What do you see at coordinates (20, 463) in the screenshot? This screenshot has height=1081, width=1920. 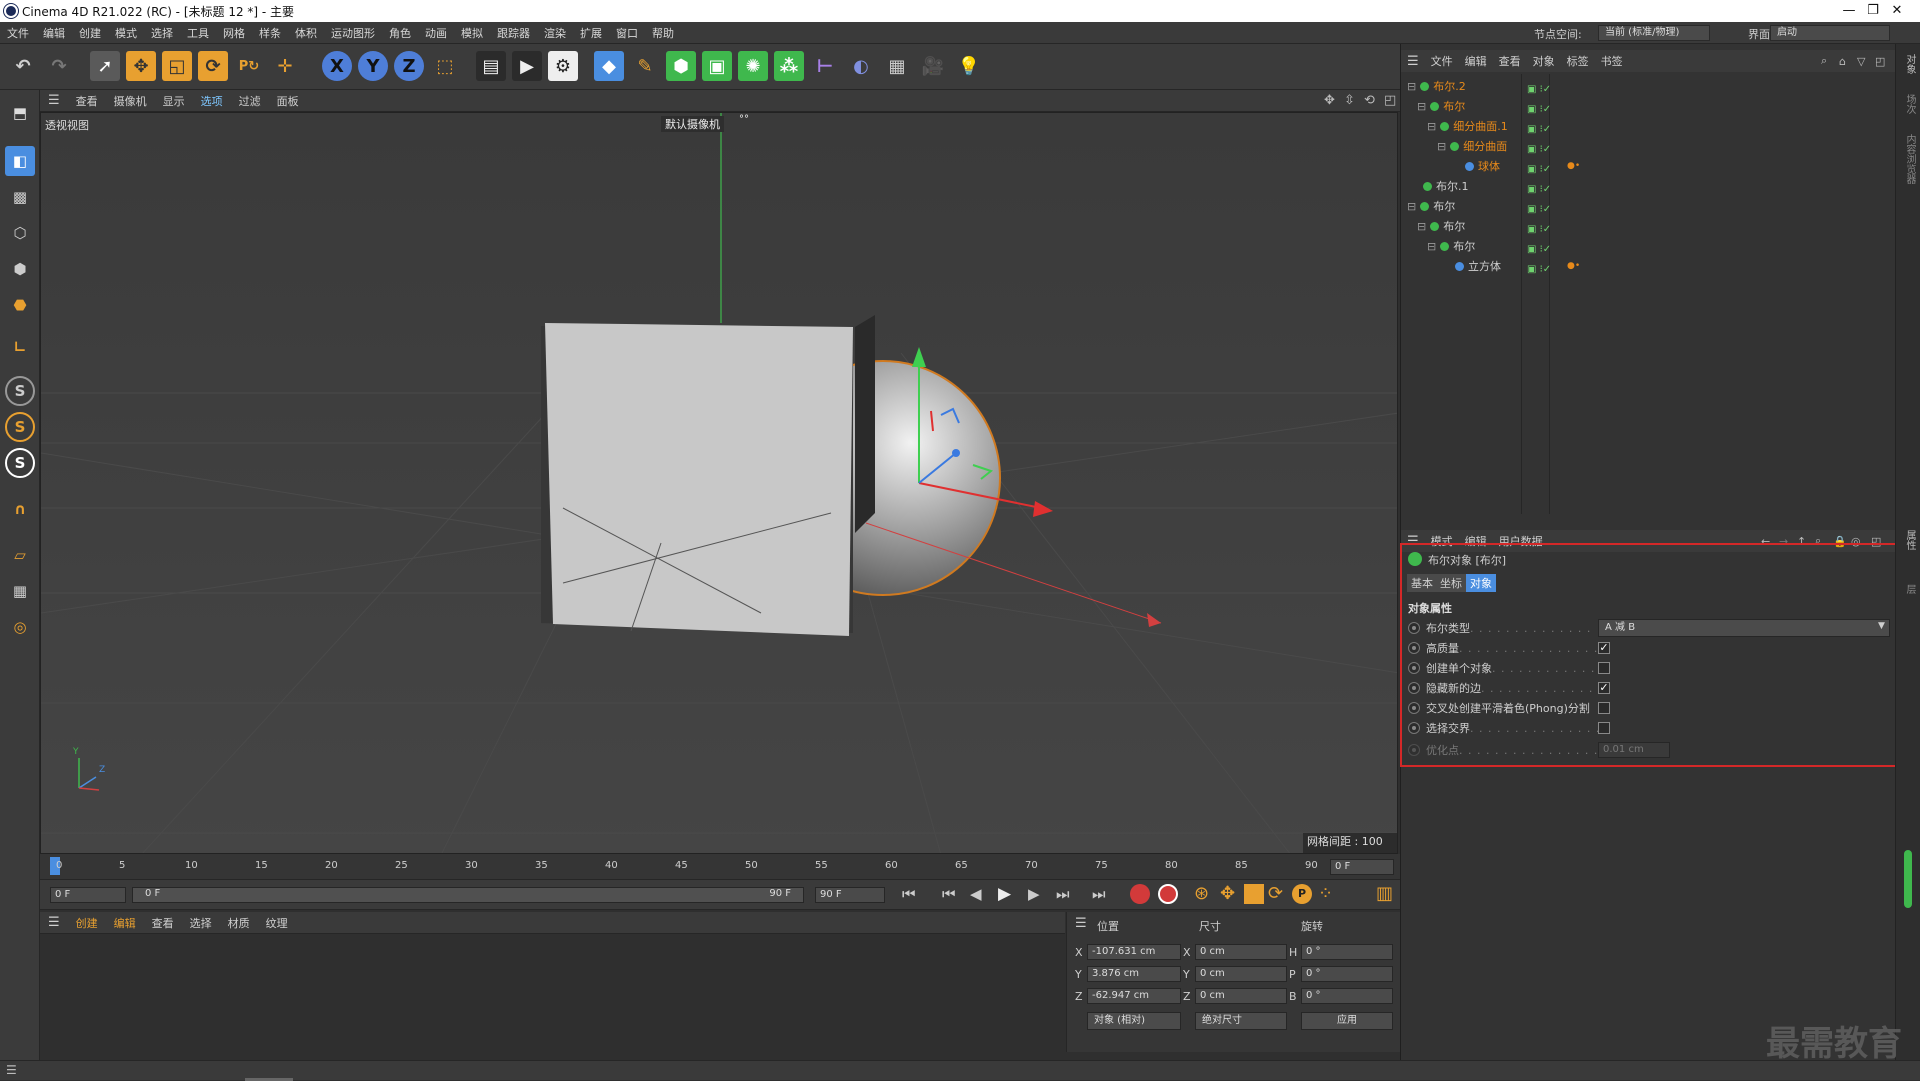 I see `solo-hierarchy-icon: S` at bounding box center [20, 463].